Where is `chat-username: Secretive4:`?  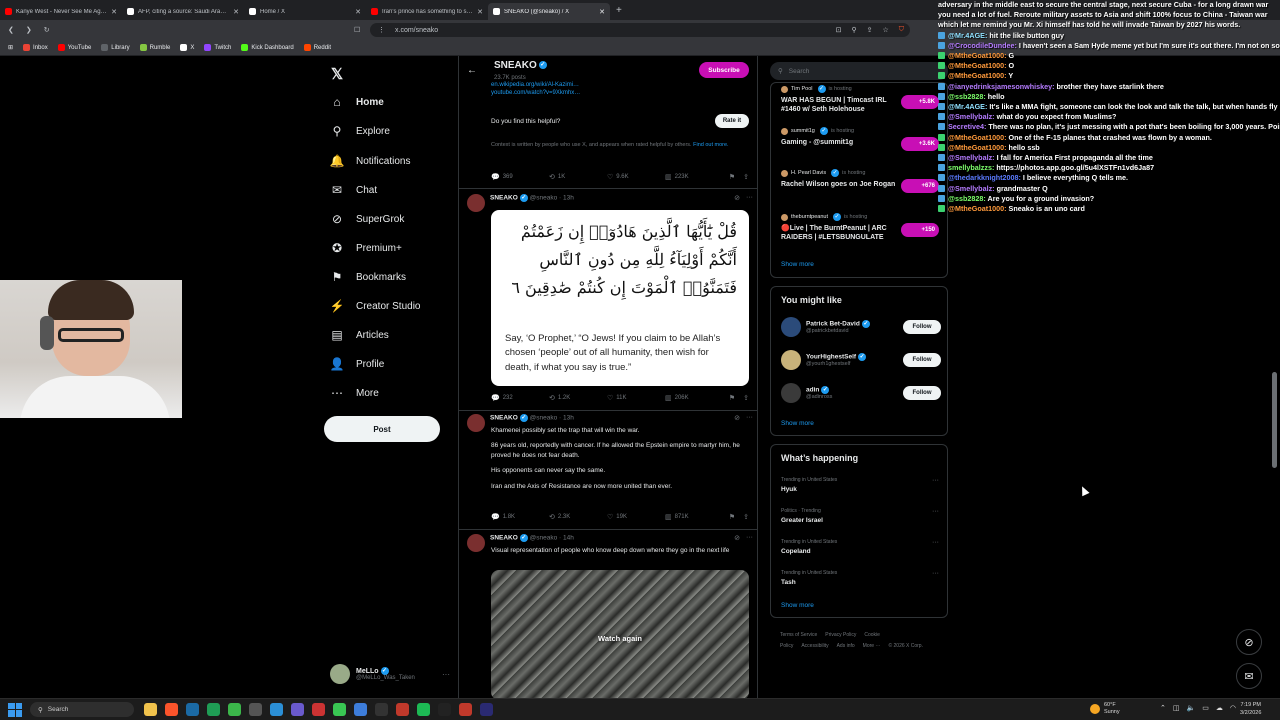
chat-username: Secretive4: is located at coordinates (967, 126).